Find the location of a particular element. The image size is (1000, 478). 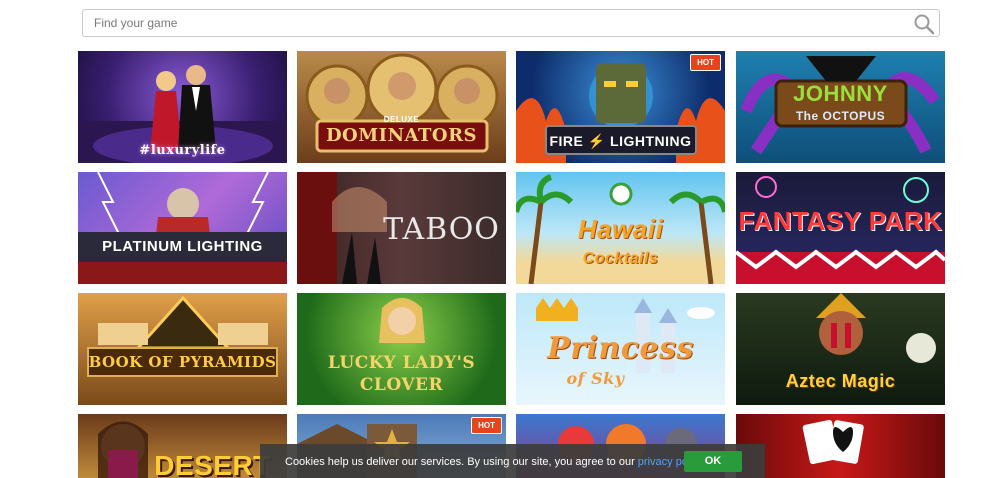

game-subtitle: DELUXE is located at coordinates (401, 119).